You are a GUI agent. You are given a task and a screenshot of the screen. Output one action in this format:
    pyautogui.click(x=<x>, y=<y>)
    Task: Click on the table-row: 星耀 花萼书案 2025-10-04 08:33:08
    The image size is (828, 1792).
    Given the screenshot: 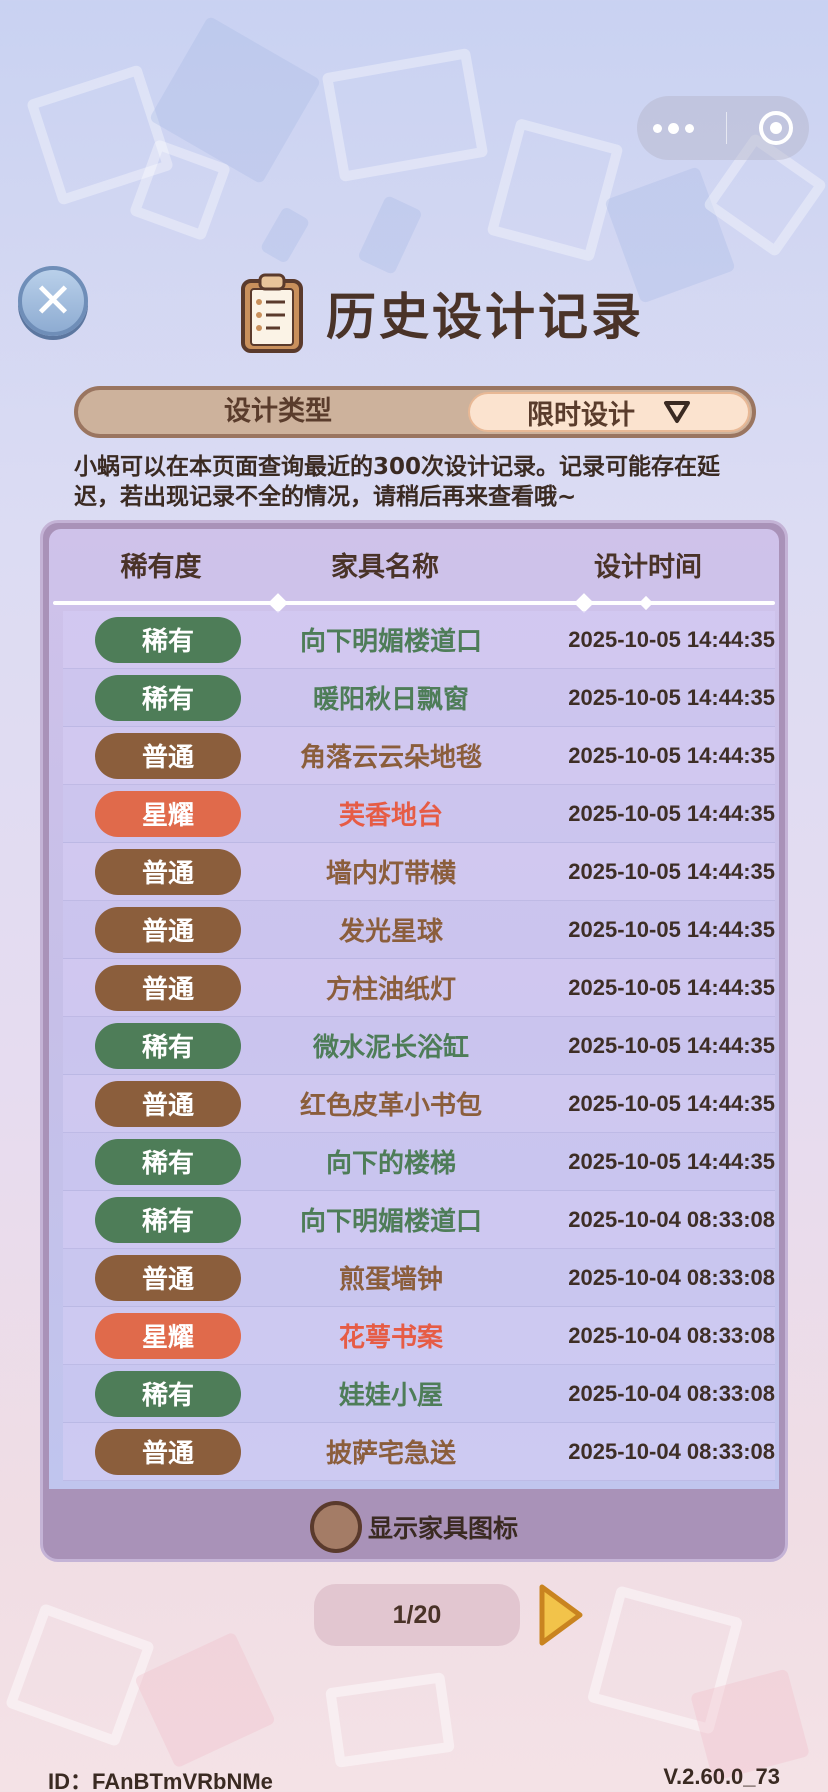 What is the action you would take?
    pyautogui.click(x=419, y=1336)
    